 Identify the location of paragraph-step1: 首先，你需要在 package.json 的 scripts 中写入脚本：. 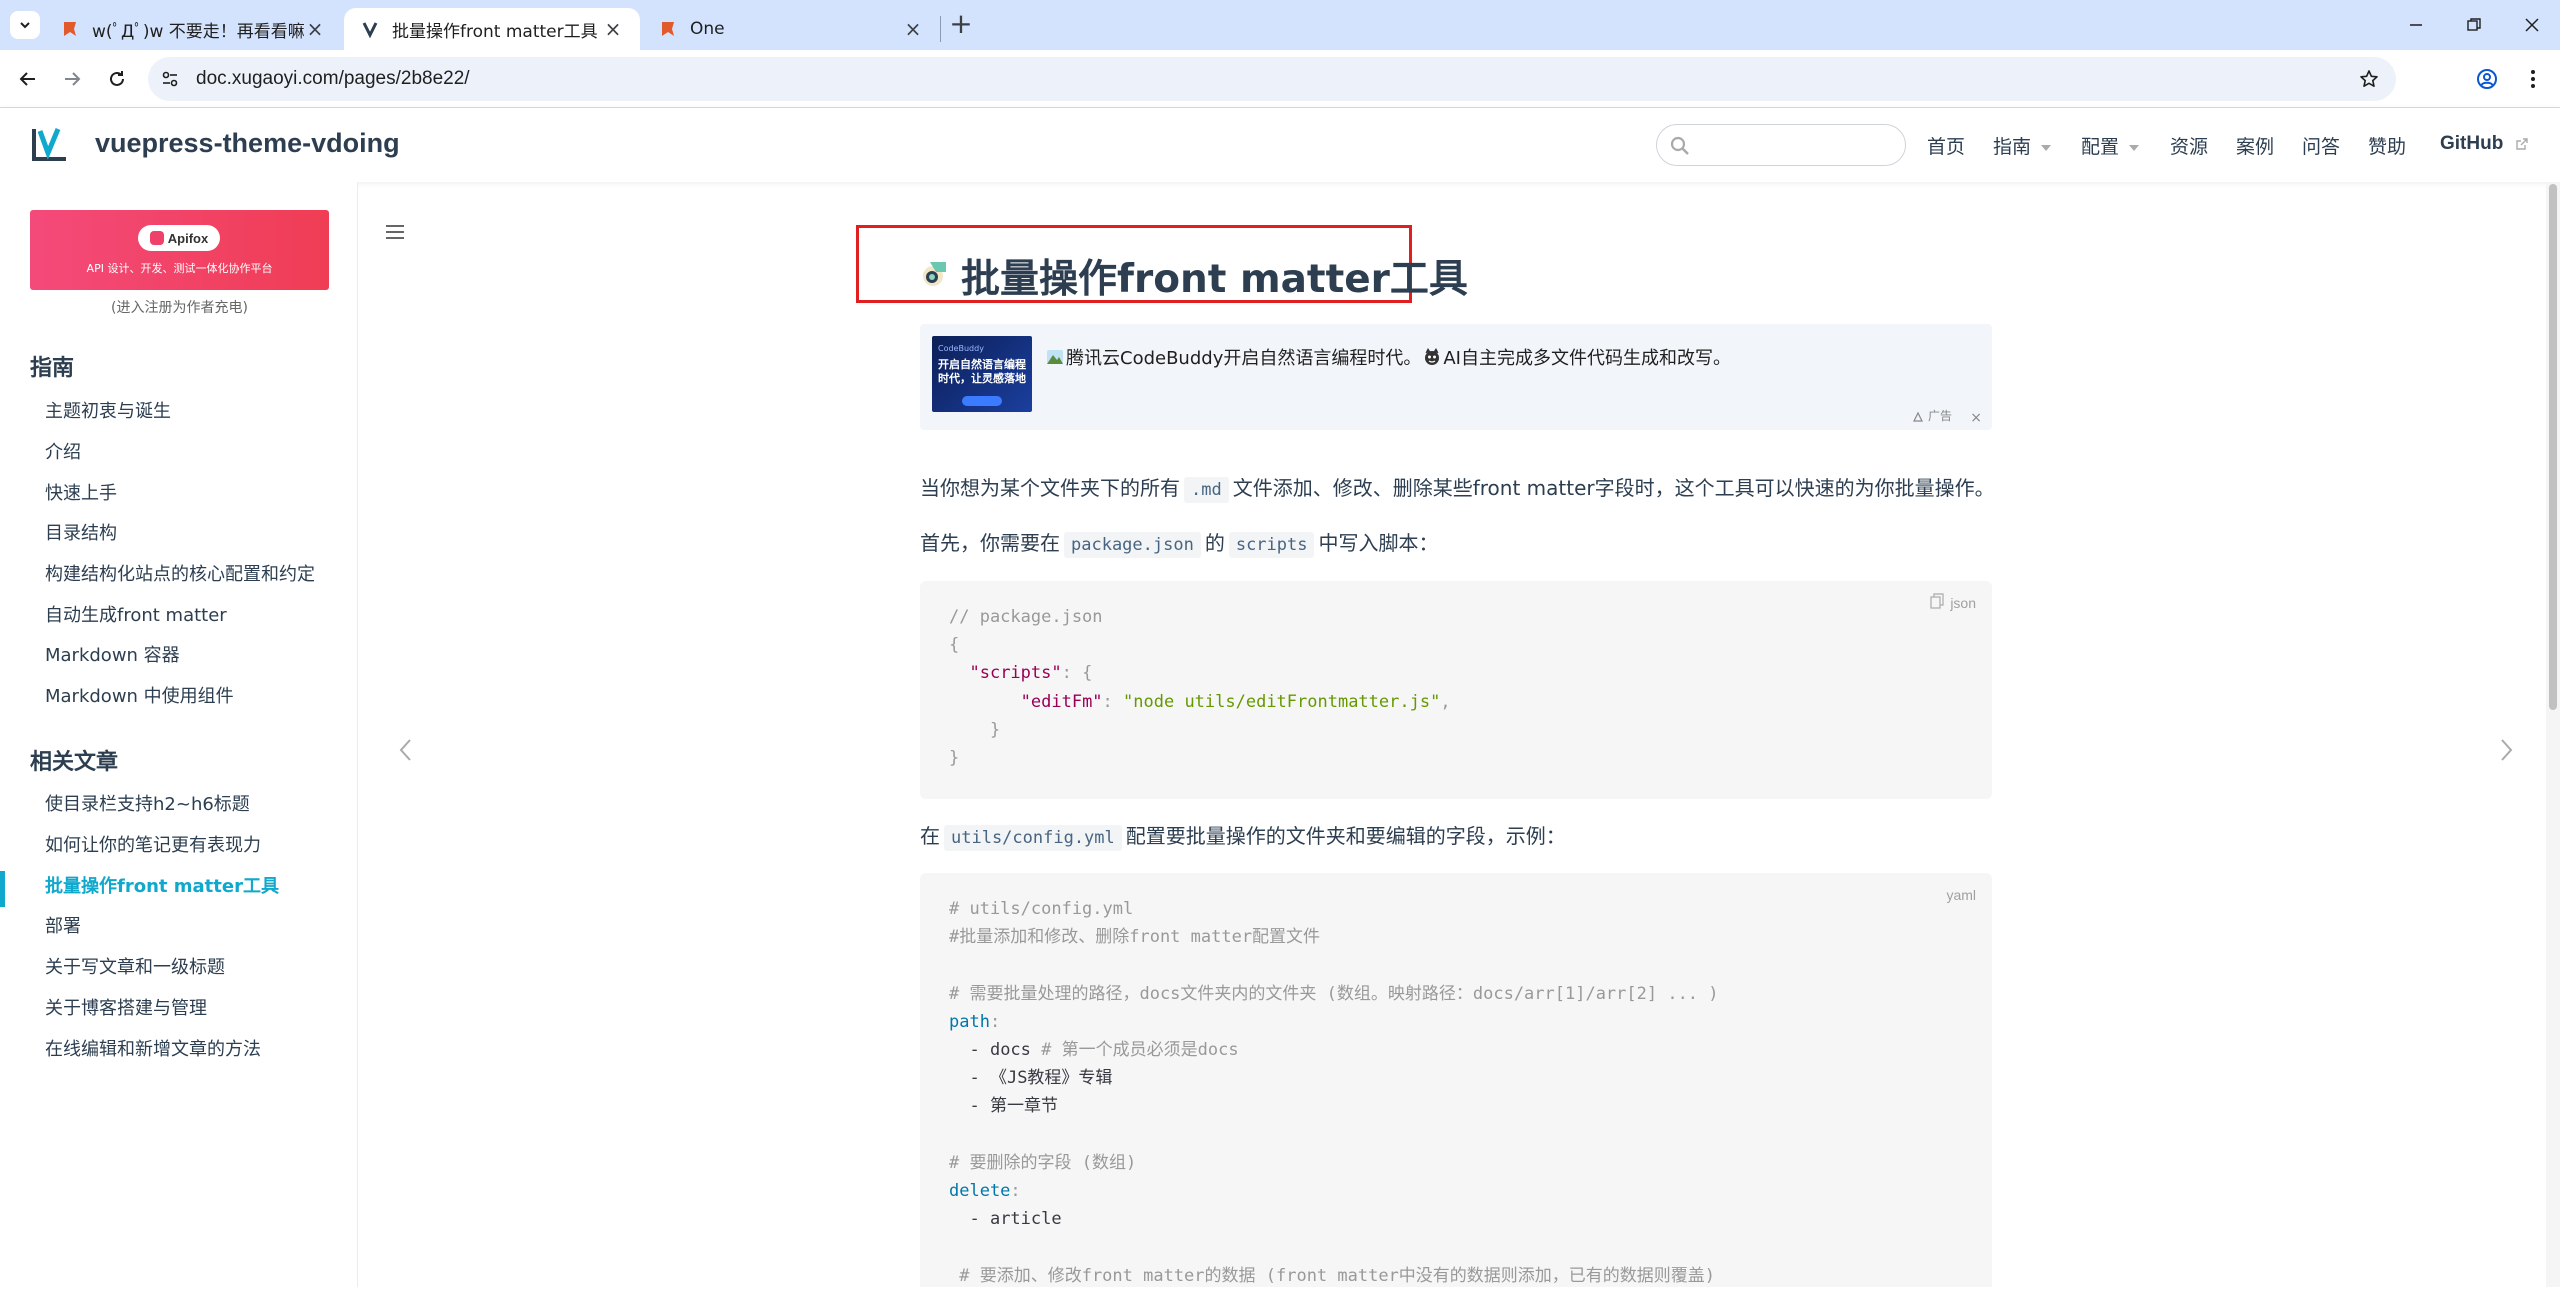
(1179, 543).